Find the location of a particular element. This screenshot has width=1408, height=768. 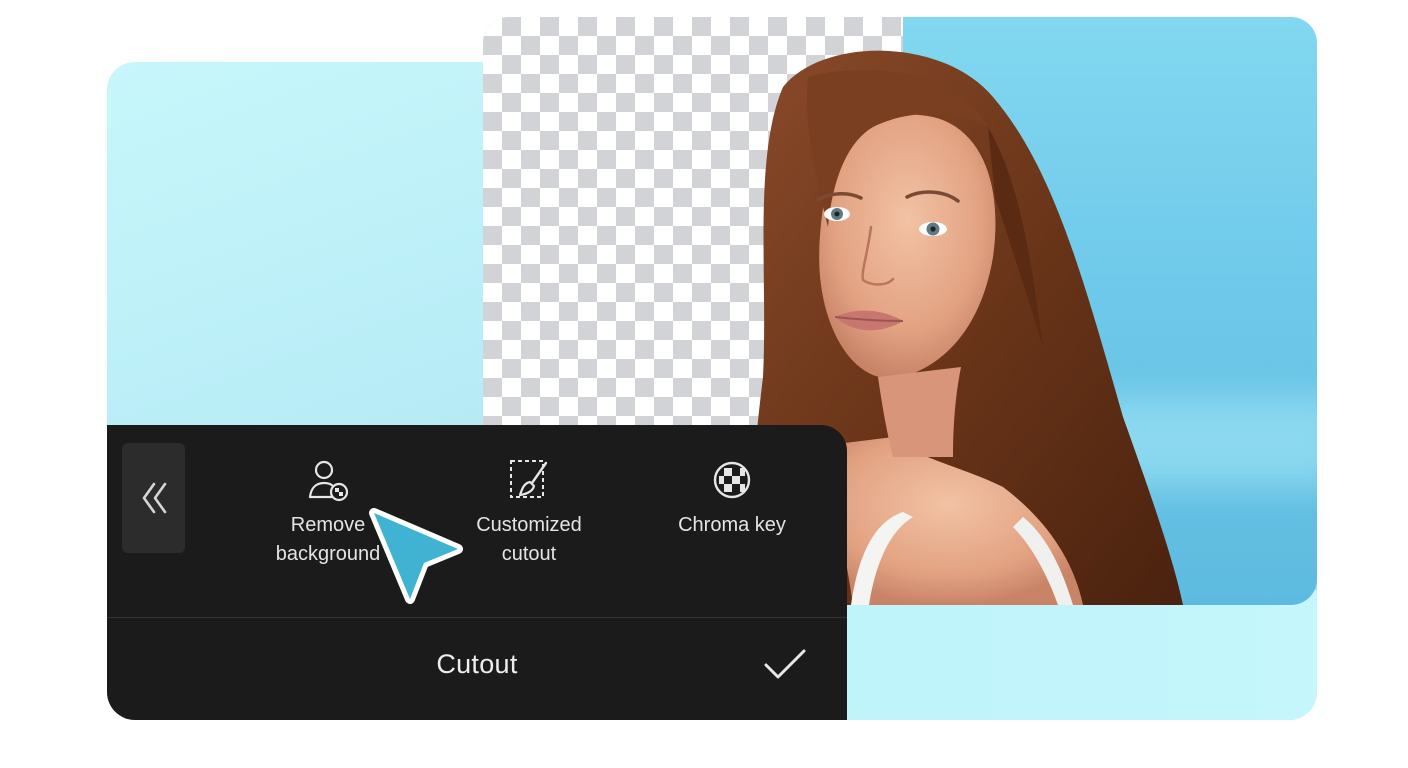

remove-background-icon is located at coordinates (328, 481).